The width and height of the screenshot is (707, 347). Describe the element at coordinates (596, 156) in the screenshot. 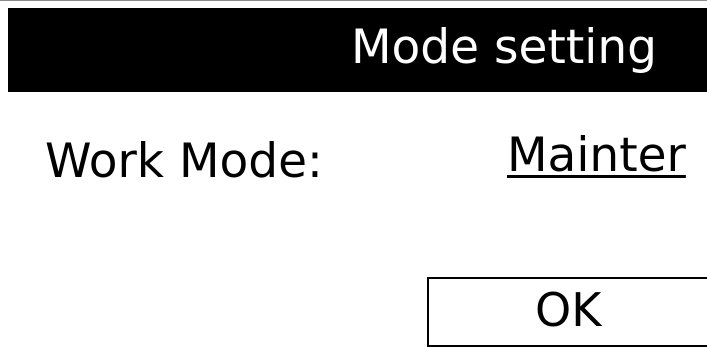

I see `work-mode-selector: Mainter` at that location.